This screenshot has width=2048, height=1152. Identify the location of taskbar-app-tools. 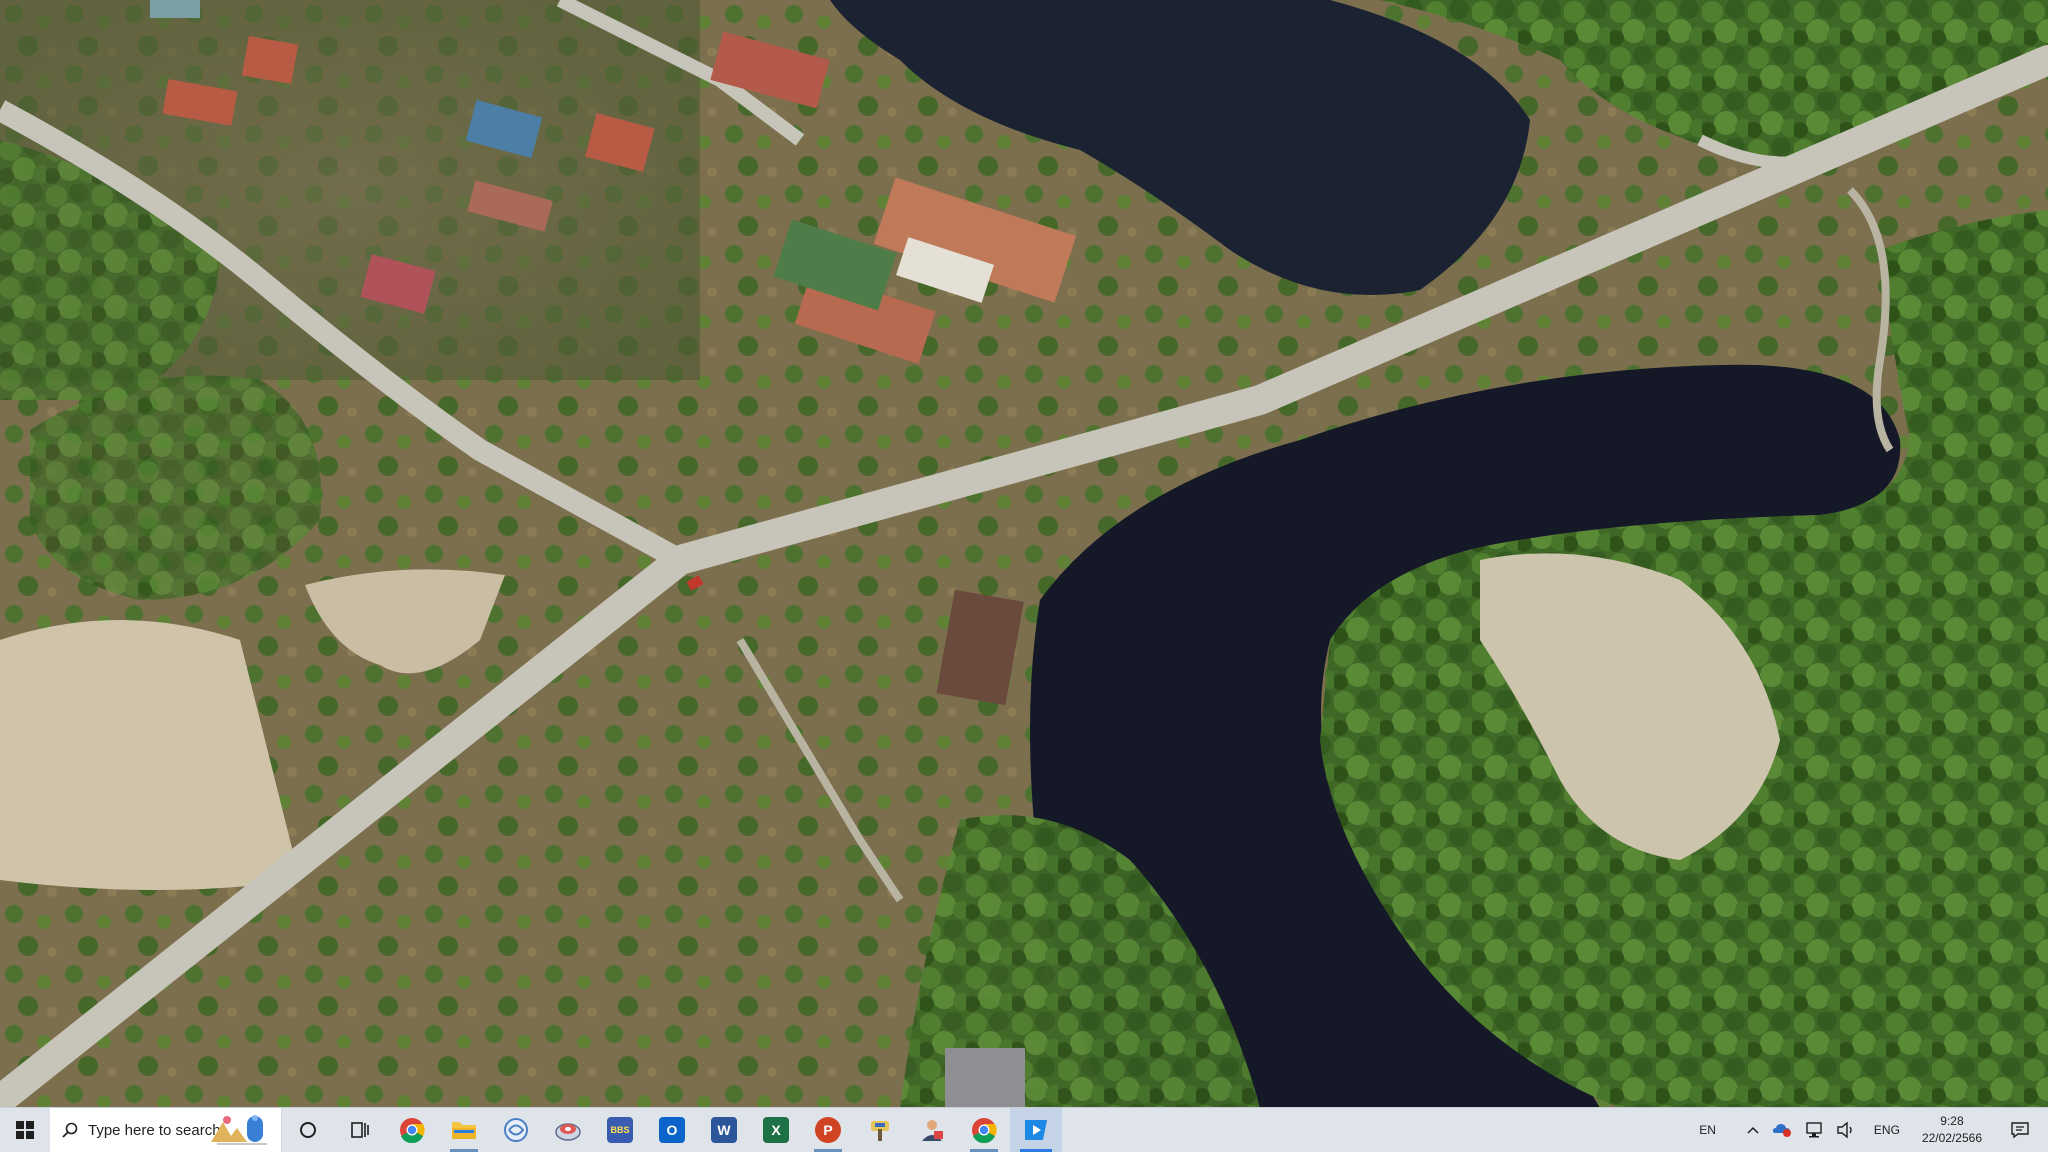
(880, 1130).